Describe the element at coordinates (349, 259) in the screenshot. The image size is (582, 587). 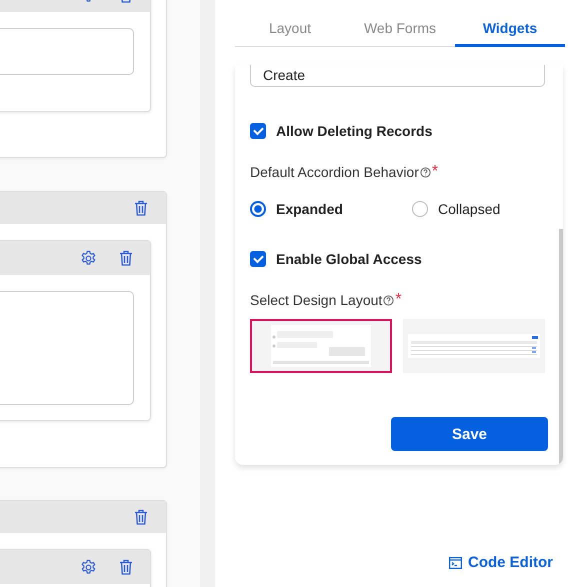
I see `checkbox-label: Enable Global Access` at that location.